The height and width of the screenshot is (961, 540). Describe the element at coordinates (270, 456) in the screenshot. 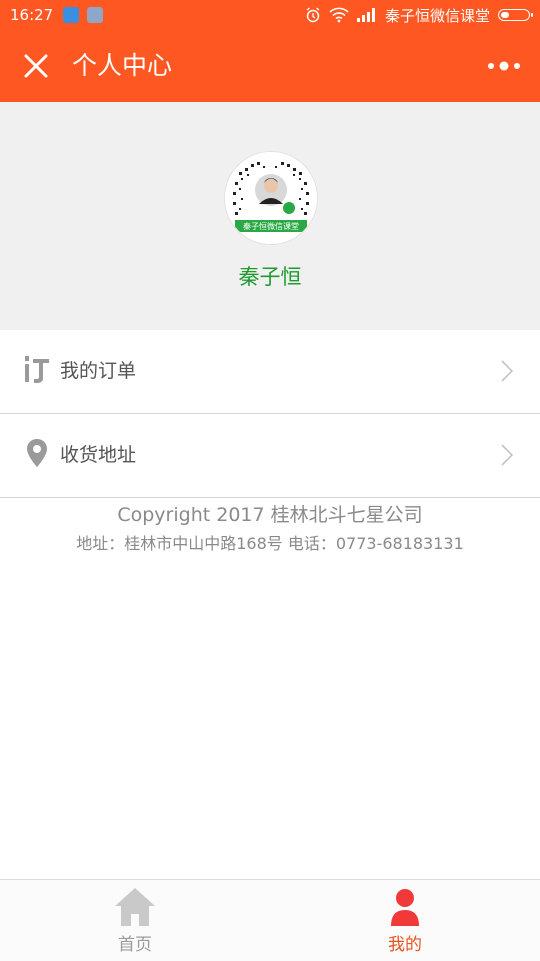

I see `menu-item-address: 收货地址` at that location.